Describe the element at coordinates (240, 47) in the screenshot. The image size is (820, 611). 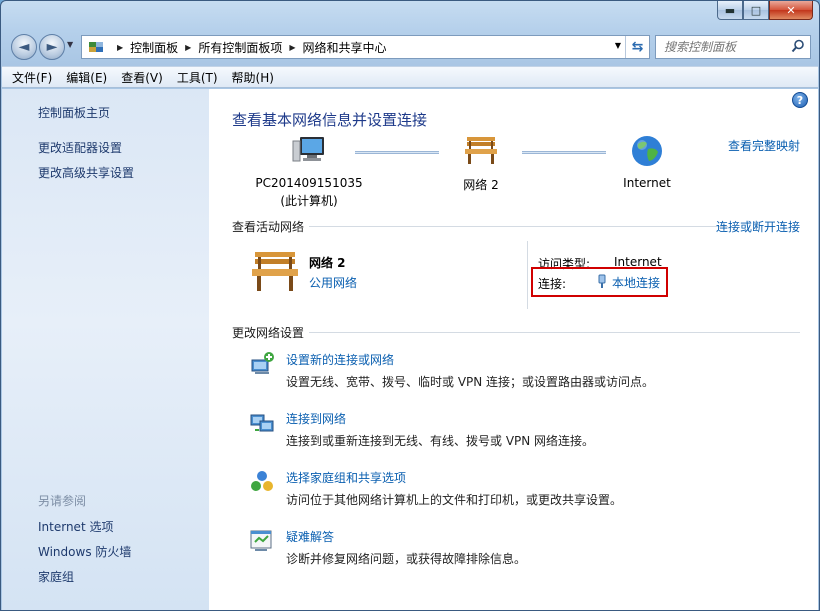
I see `breadcrumb-all-items: 所有控制面板项` at that location.